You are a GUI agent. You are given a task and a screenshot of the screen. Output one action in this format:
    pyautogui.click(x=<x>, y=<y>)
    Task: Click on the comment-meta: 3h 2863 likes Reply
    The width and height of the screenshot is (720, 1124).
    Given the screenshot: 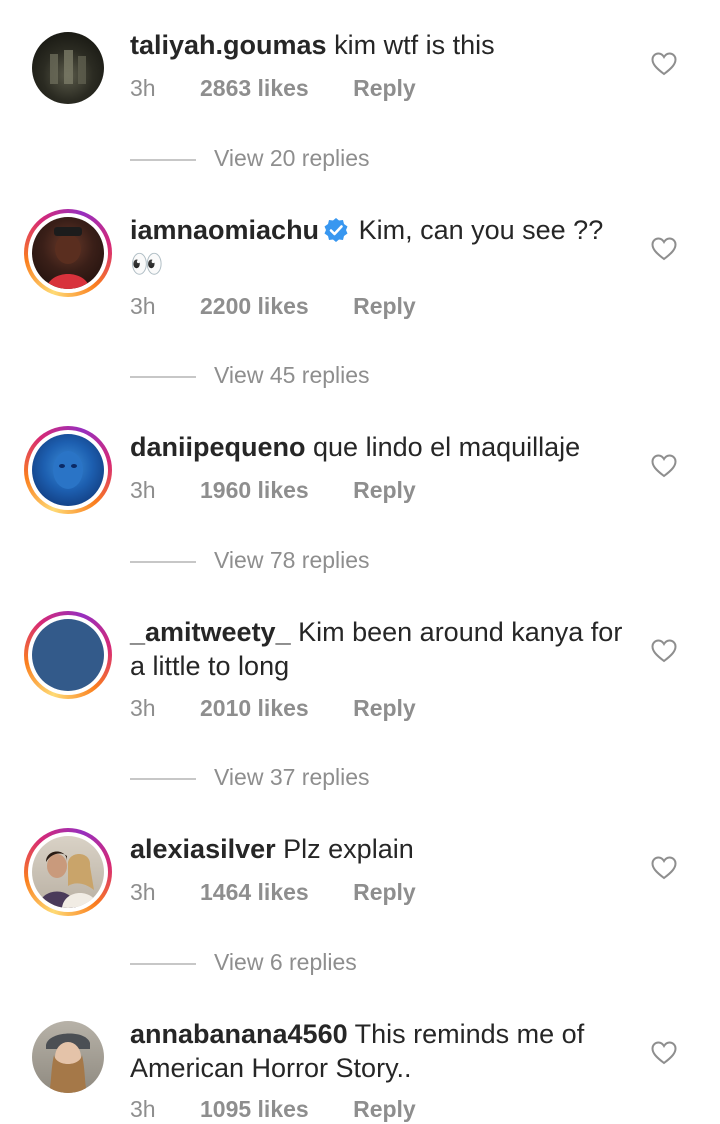 What is the action you would take?
    pyautogui.click(x=273, y=88)
    